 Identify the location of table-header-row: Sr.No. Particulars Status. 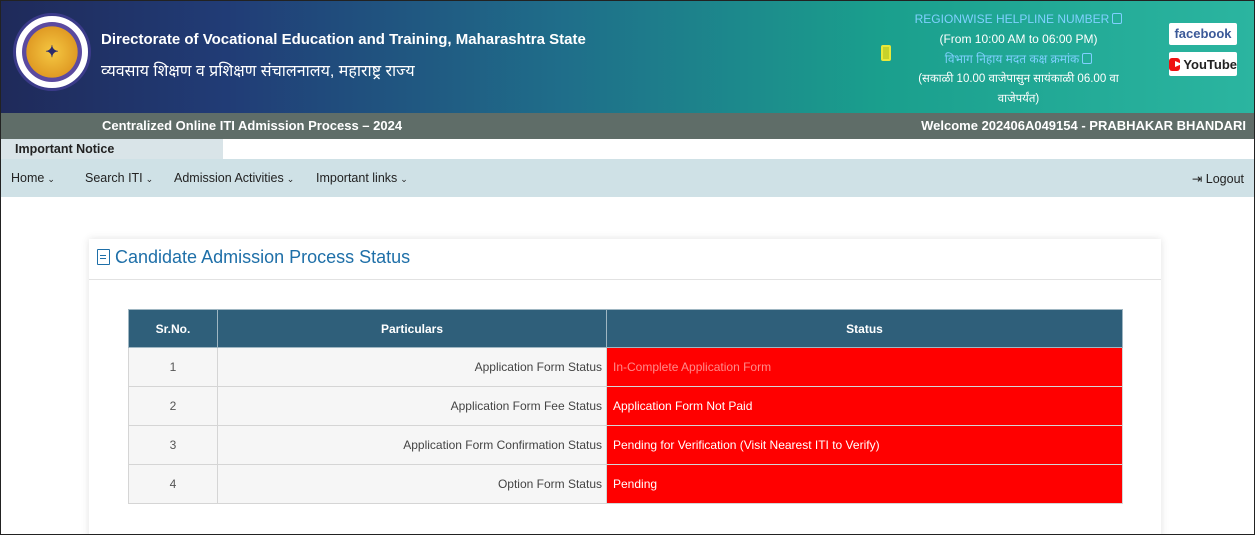
(625, 328).